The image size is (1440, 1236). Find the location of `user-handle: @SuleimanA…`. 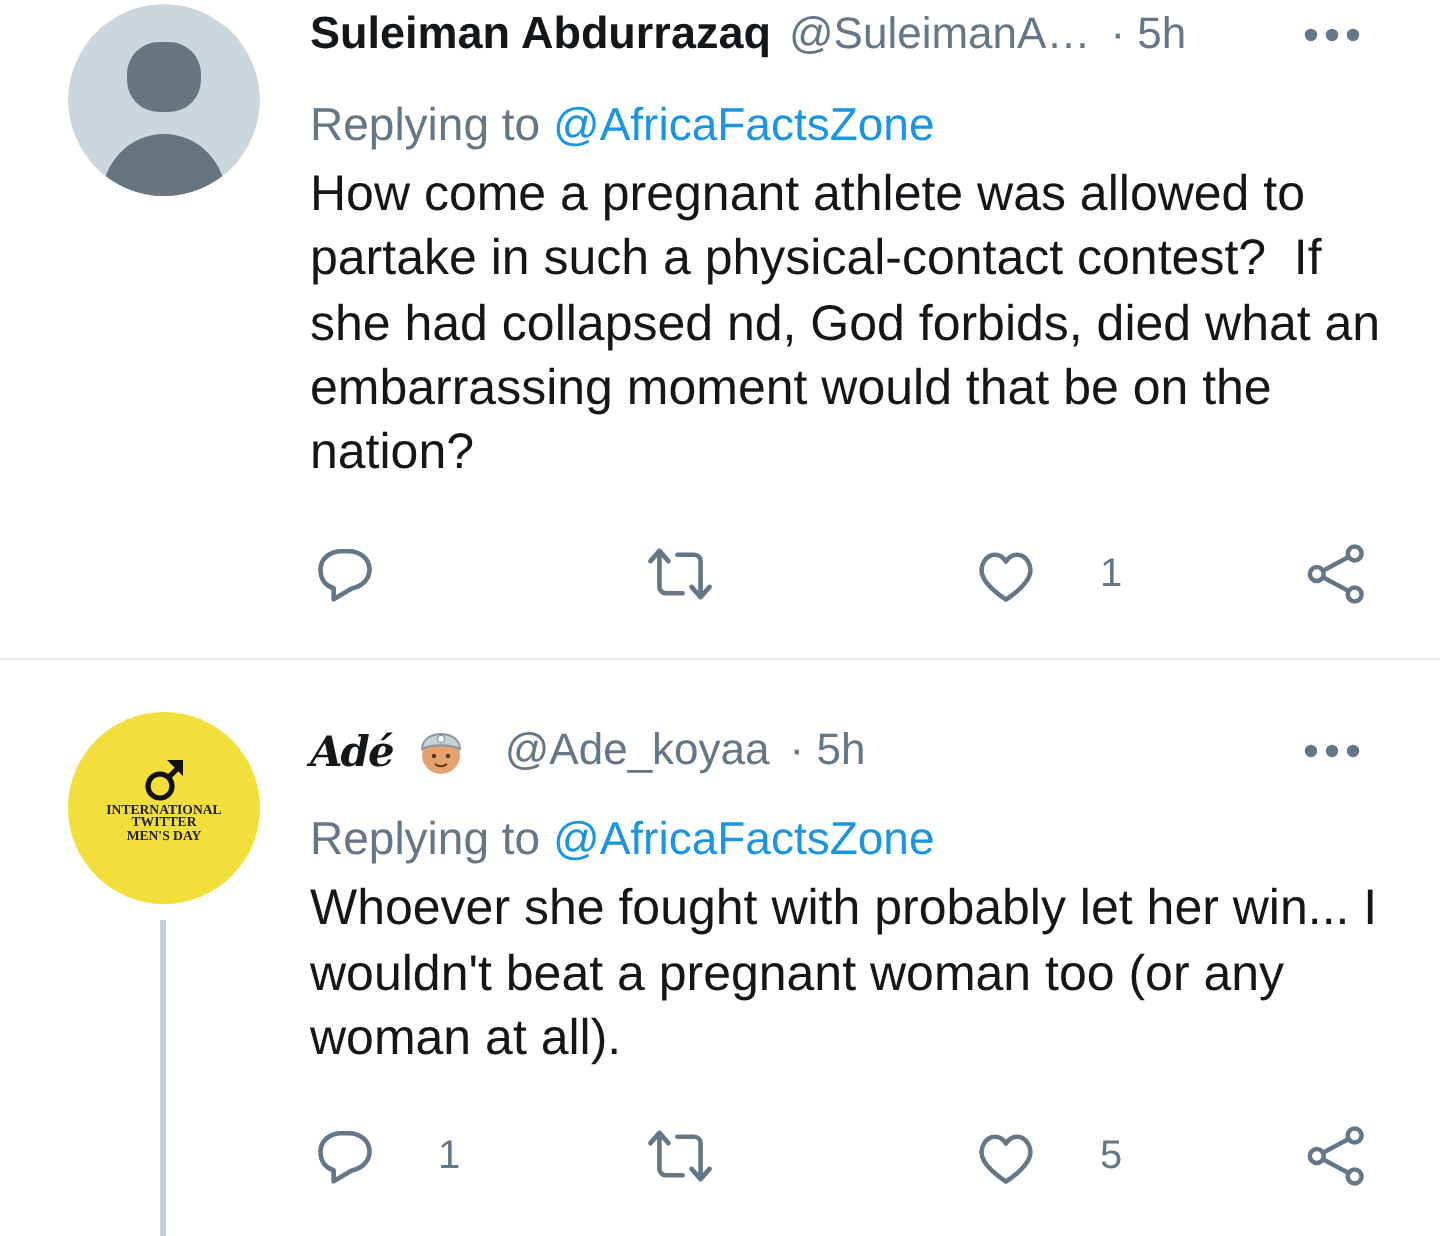

user-handle: @SuleimanA… is located at coordinates (939, 34).